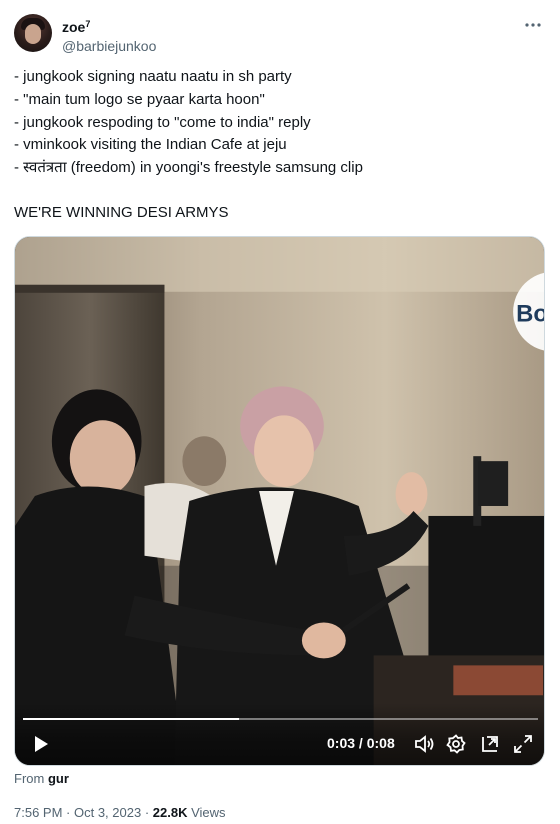 This screenshot has width=560, height=824. I want to click on video-watermark: Bo, so click(530, 314).